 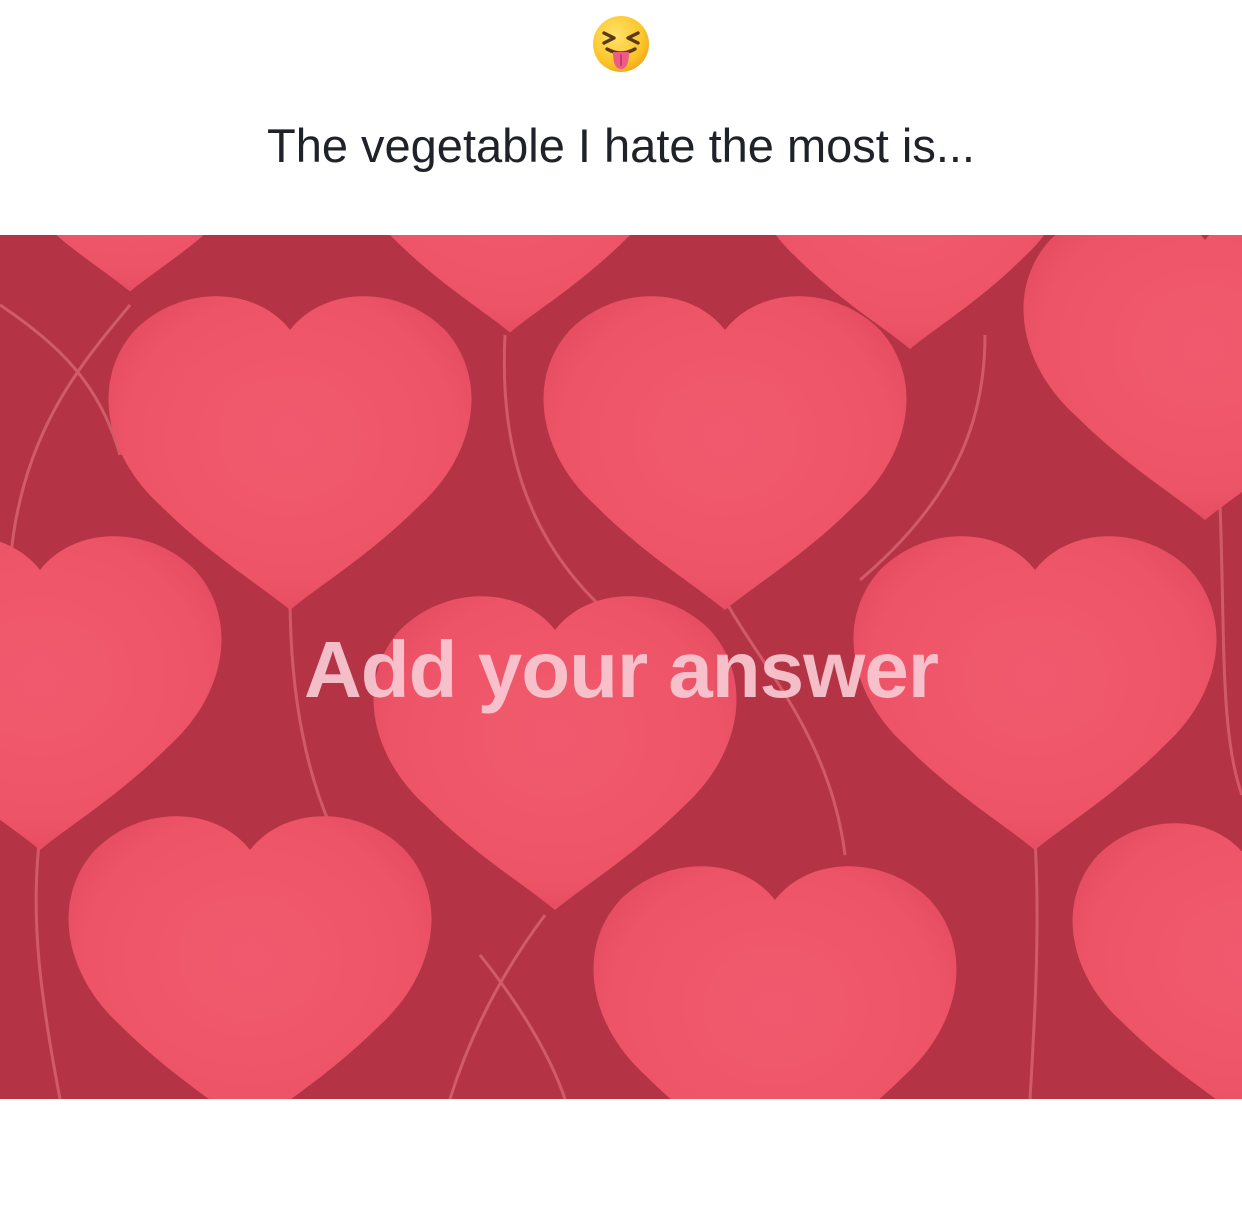 I want to click on squinting-face-with-tongue-icon, so click(x=621, y=44).